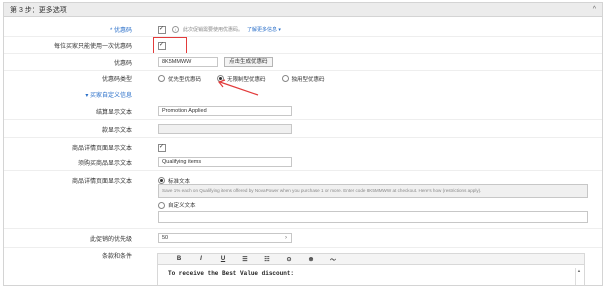 This screenshot has width=604, height=286. Describe the element at coordinates (161, 205) in the screenshot. I see `radio-custom-text` at that location.